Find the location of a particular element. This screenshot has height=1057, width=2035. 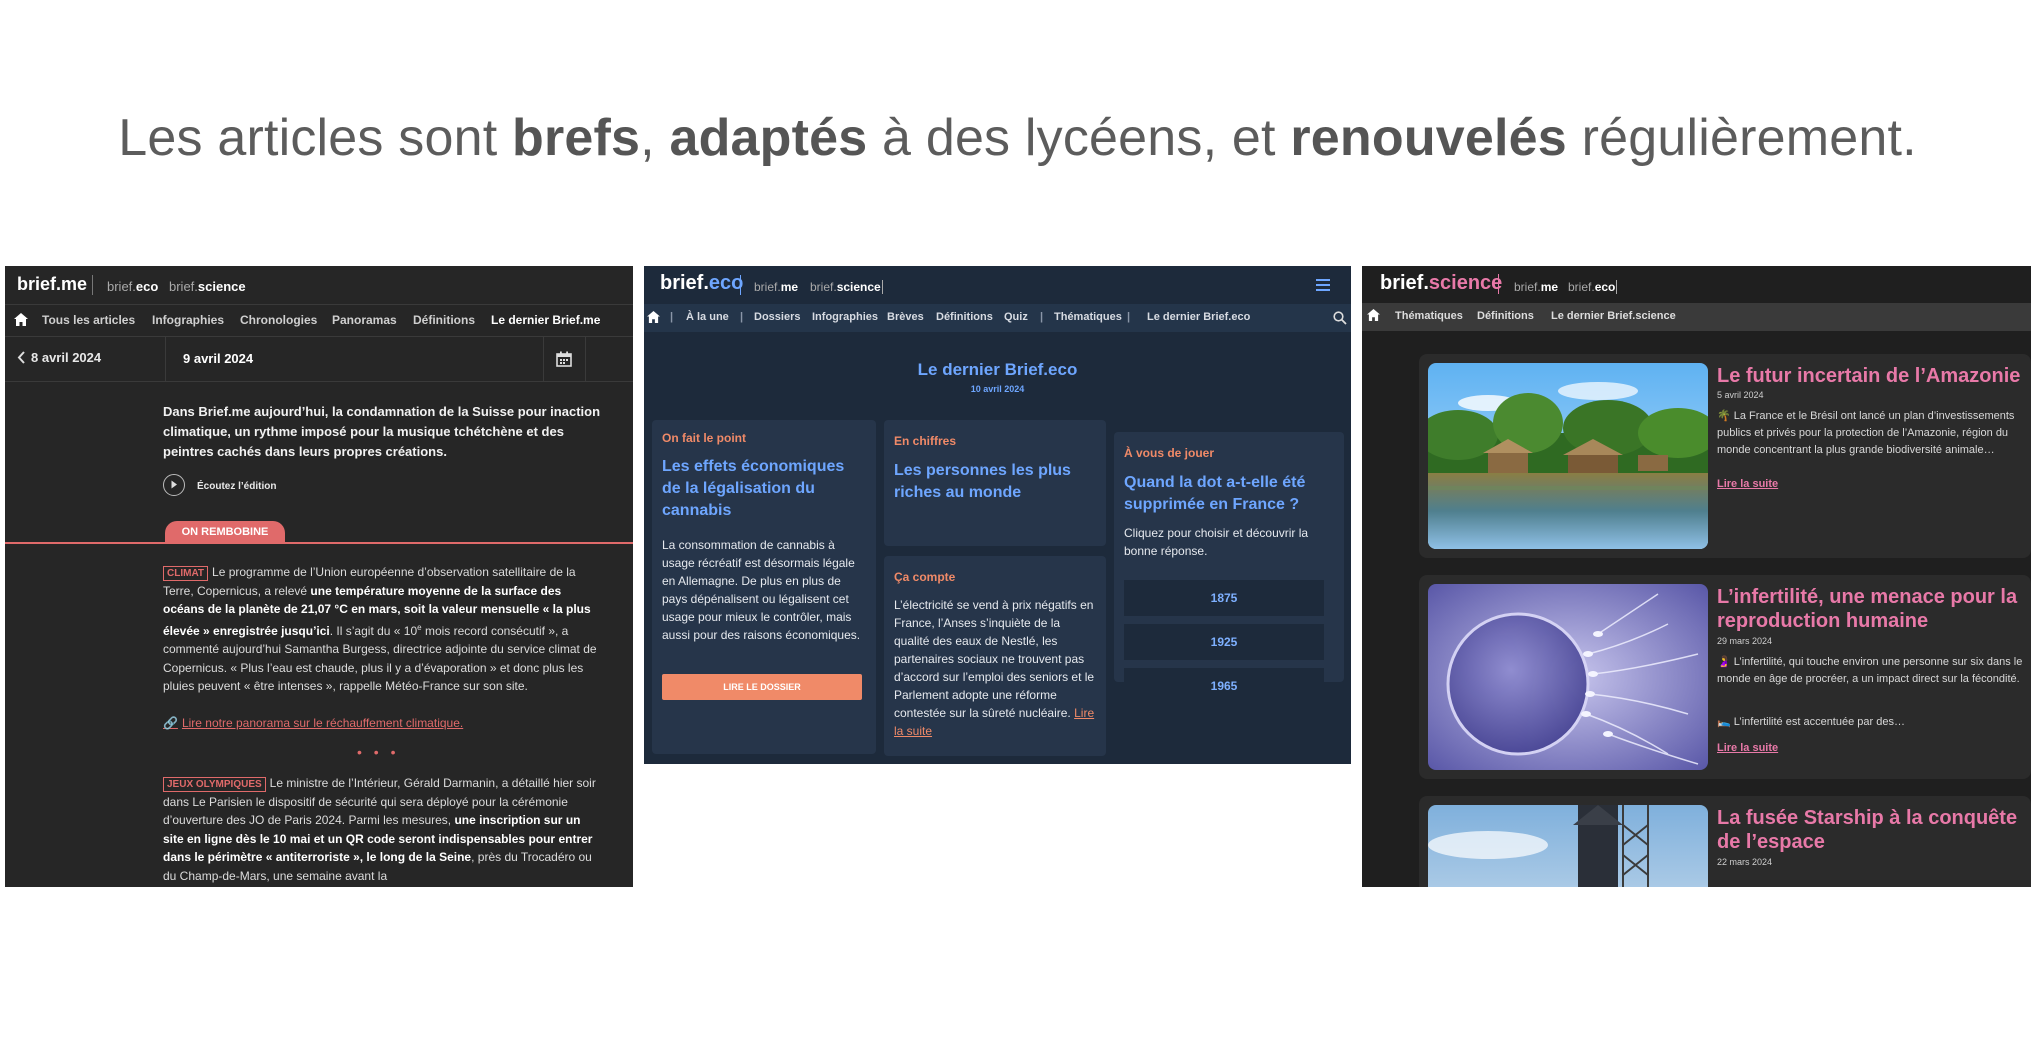

nav-item-a-la-une: À la une is located at coordinates (707, 317).